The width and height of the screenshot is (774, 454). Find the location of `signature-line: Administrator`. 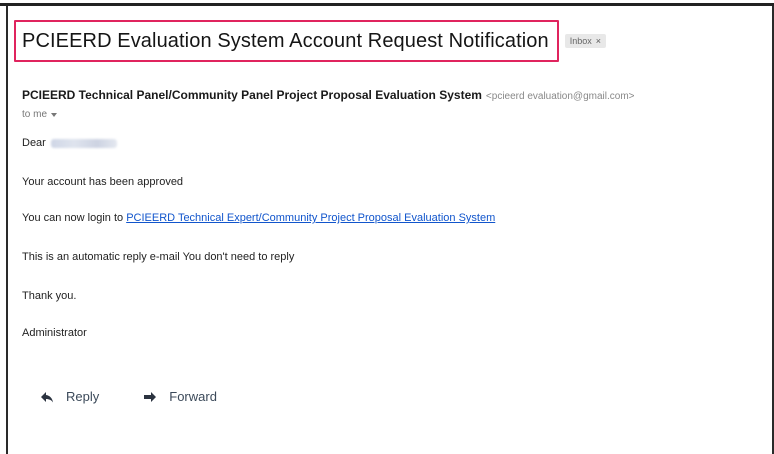

signature-line: Administrator is located at coordinates (54, 333).